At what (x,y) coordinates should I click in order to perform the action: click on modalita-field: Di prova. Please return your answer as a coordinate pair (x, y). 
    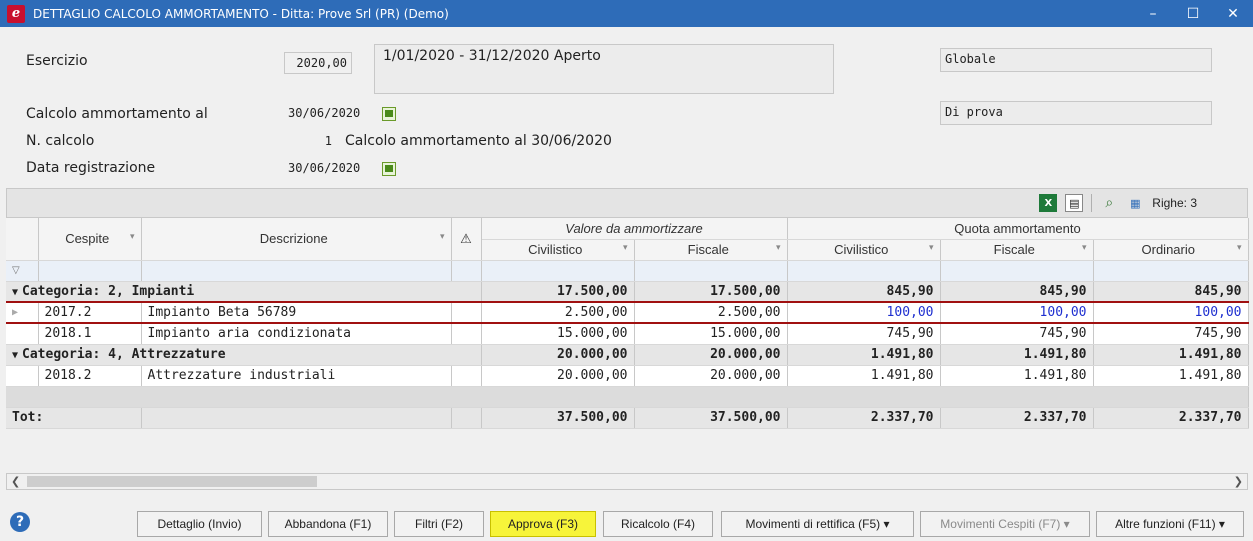
    Looking at the image, I should click on (1076, 113).